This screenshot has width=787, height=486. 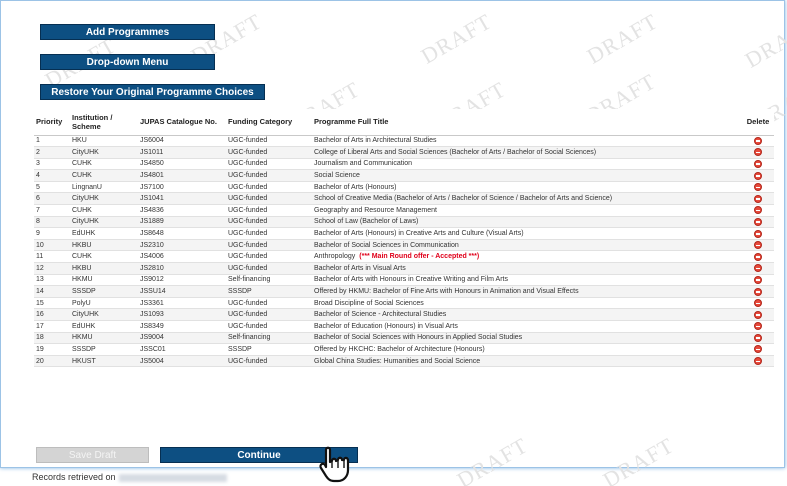 What do you see at coordinates (52, 164) in the screenshot?
I see `cell-priority: 3` at bounding box center [52, 164].